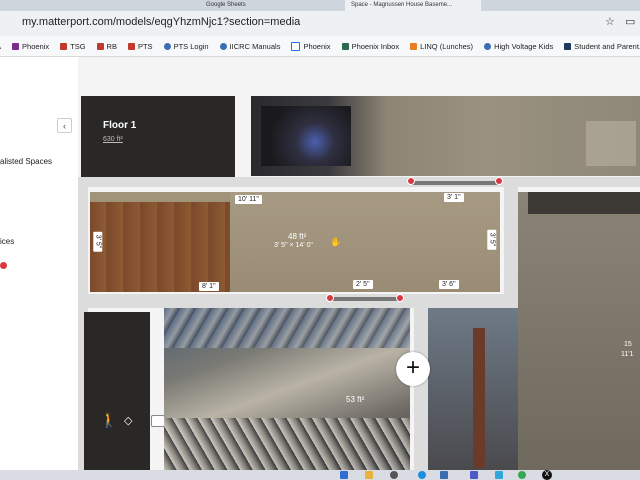  I want to click on devices-section-label: ices, so click(7, 241).